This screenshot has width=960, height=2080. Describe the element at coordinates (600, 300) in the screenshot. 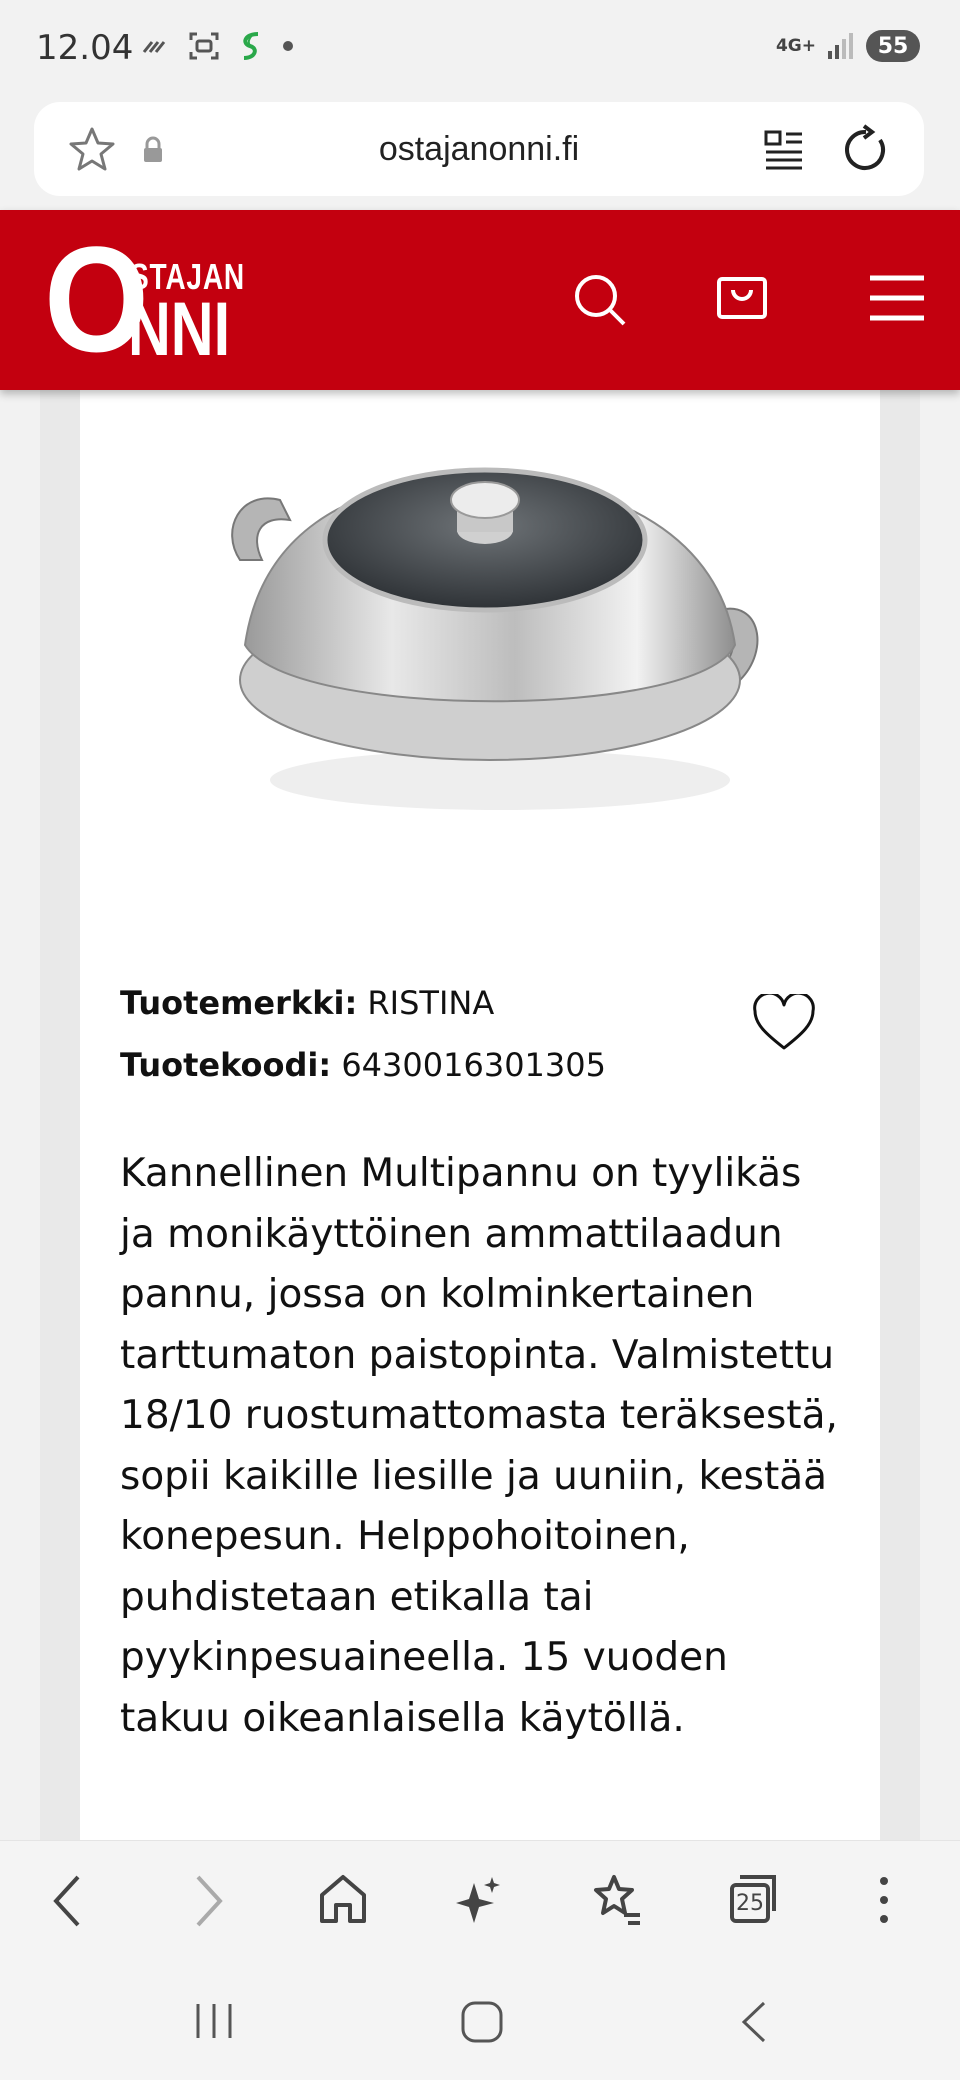

I see `search-icon` at that location.